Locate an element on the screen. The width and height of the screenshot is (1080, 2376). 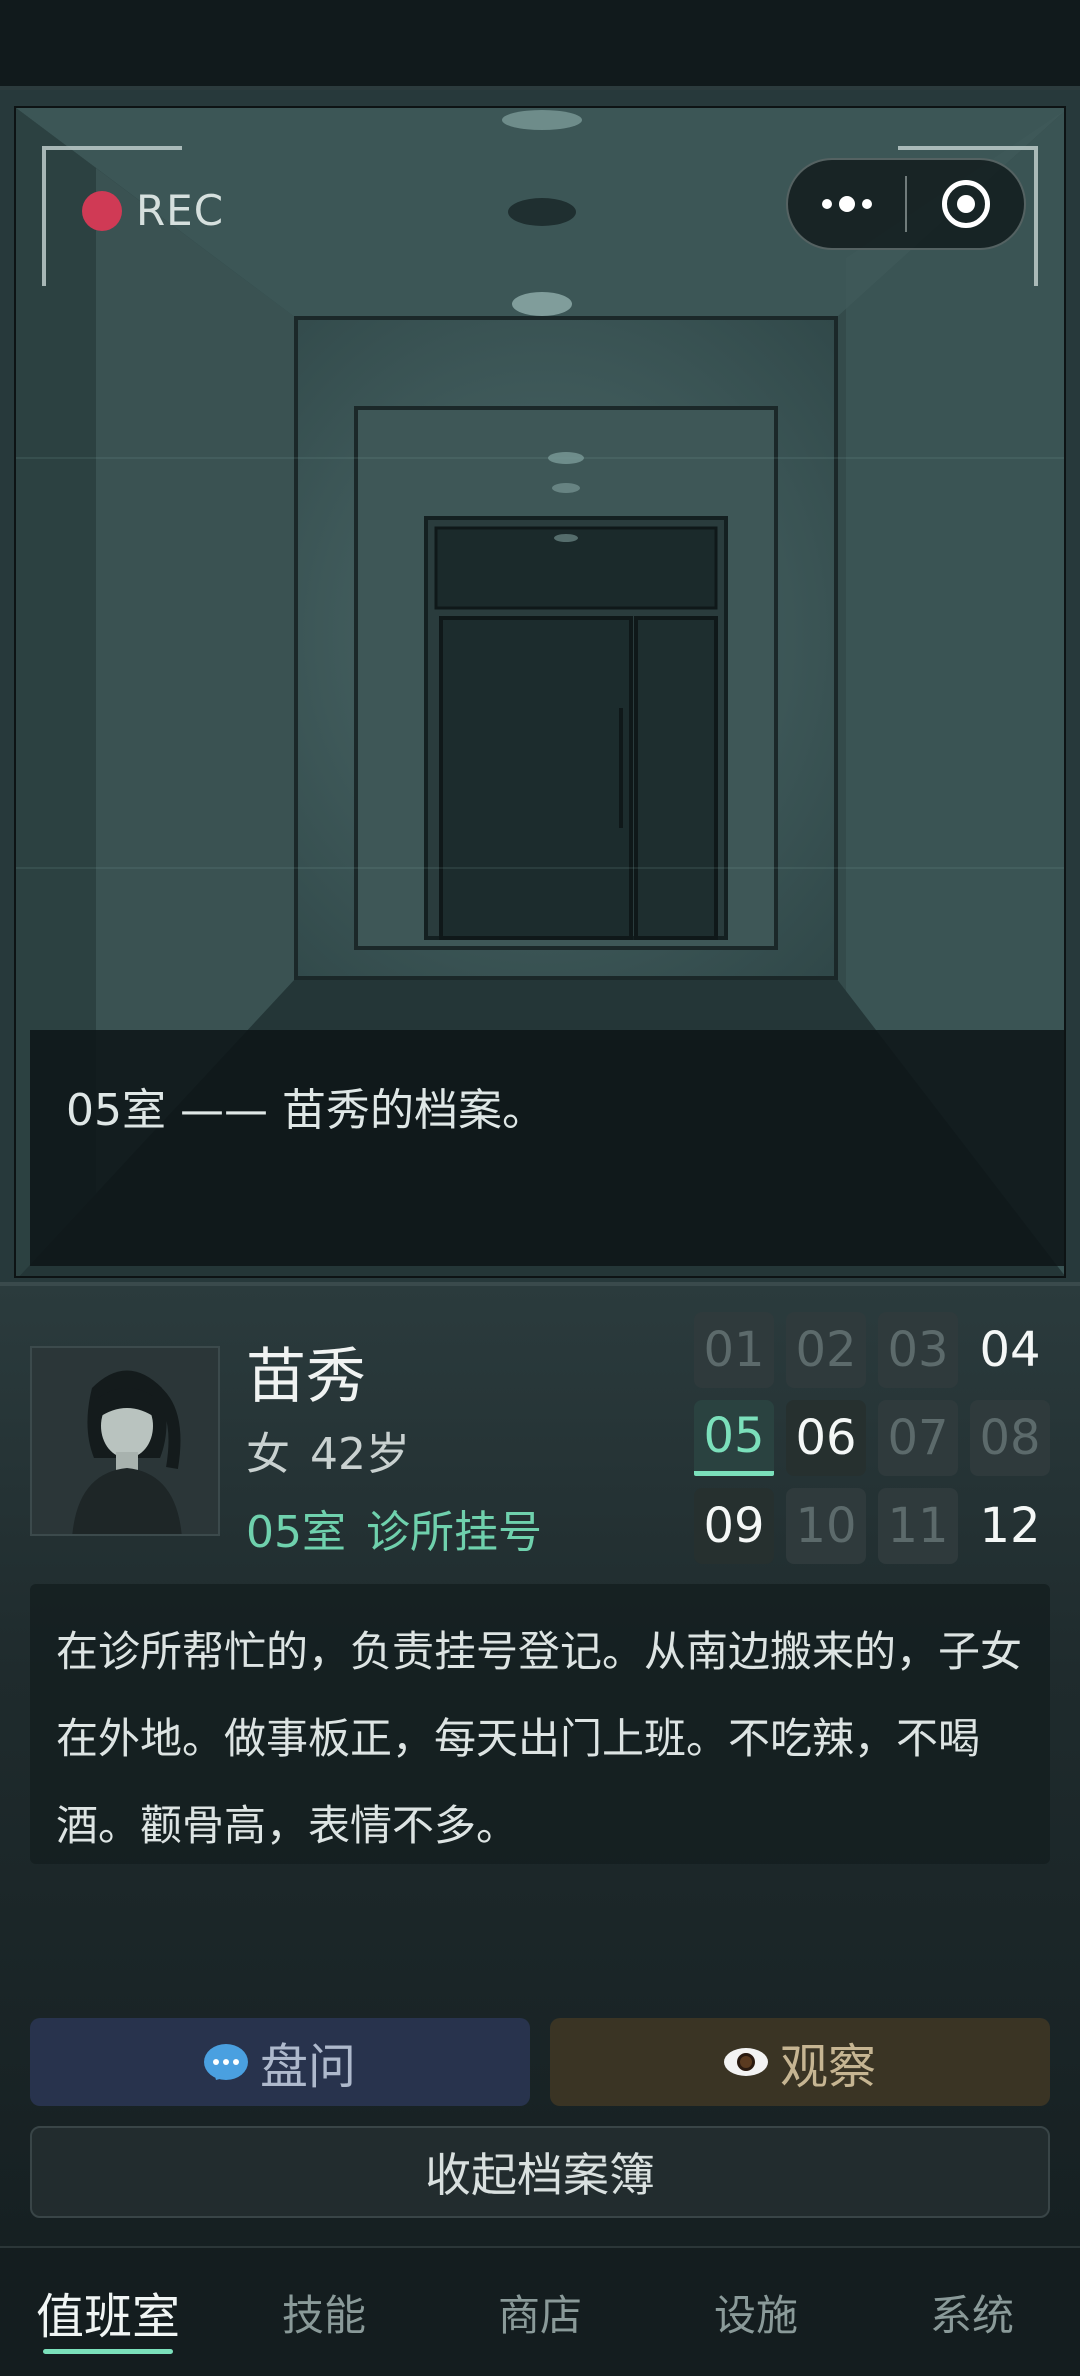
room-cell-04: 04 is located at coordinates (1010, 1350).